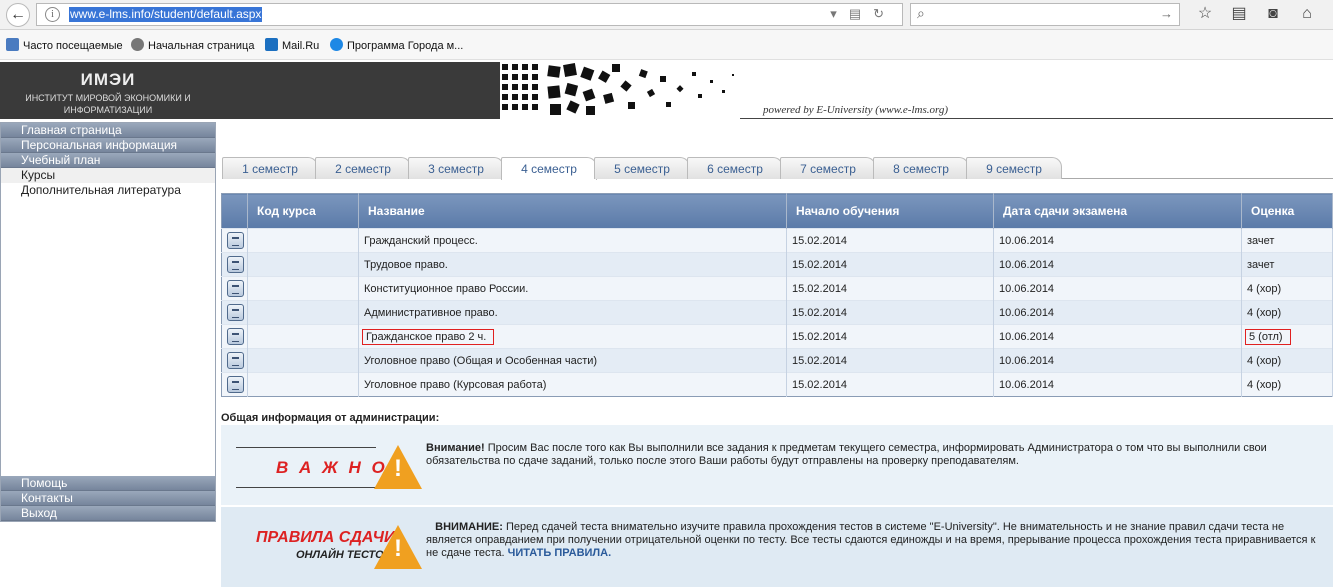 This screenshot has width=1333, height=587. Describe the element at coordinates (560, 553) in the screenshot. I see `read-rules-link: ЧИТАТЬ ПРАВИЛА.` at that location.